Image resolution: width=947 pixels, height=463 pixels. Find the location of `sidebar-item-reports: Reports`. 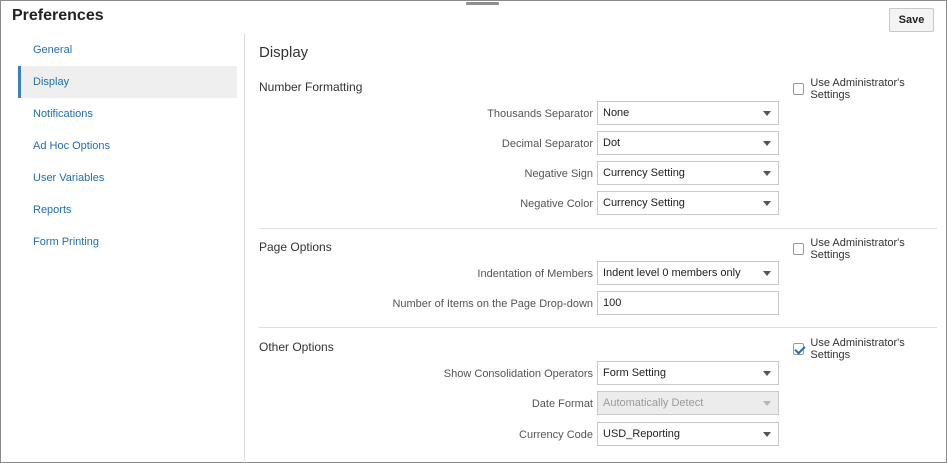

sidebar-item-reports: Reports is located at coordinates (127, 210).